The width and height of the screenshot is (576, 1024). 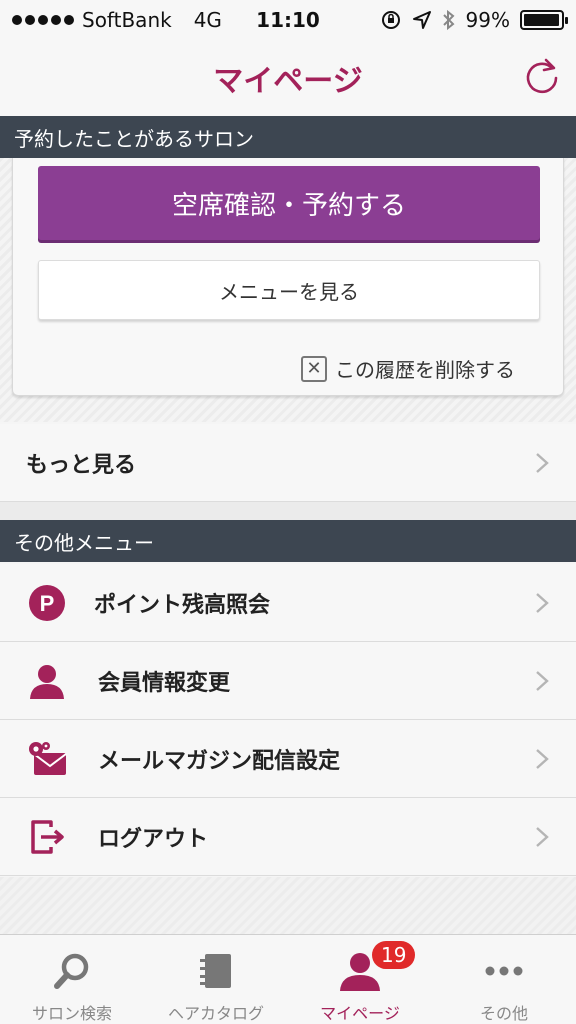 I want to click on logout-icon, so click(x=47, y=837).